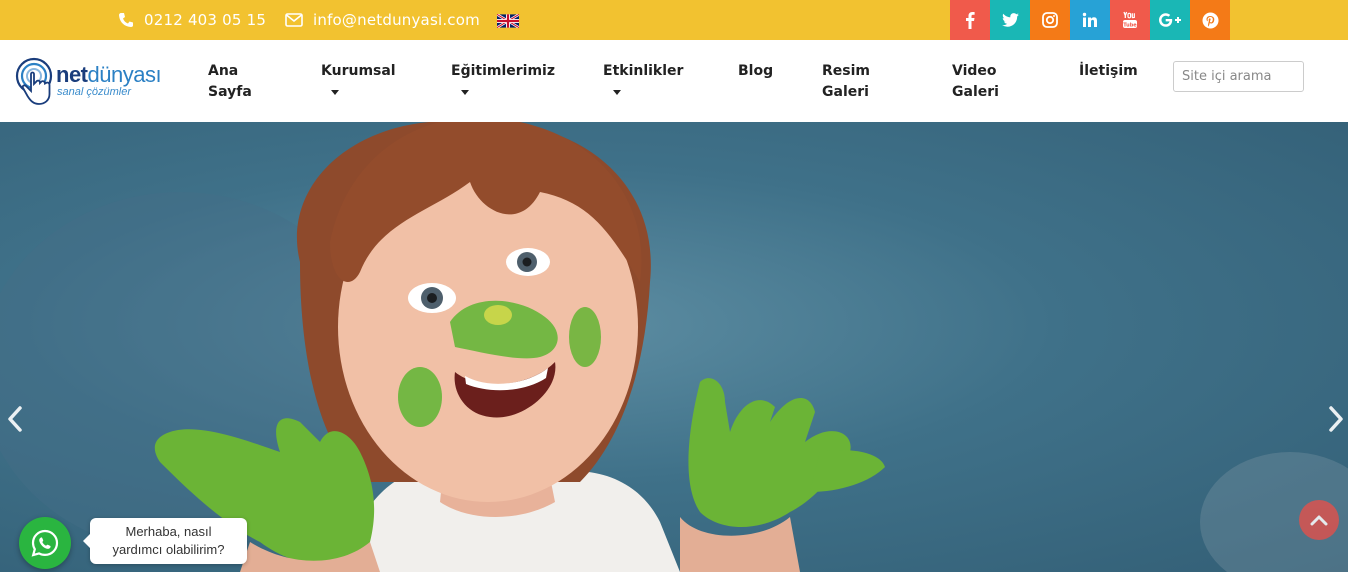 The width and height of the screenshot is (1348, 572). What do you see at coordinates (1210, 20) in the screenshot?
I see `pinterest-icon` at bounding box center [1210, 20].